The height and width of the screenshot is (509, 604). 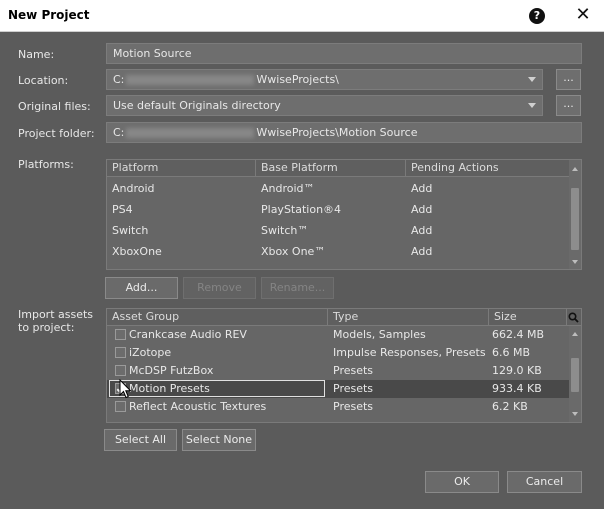 What do you see at coordinates (511, 352) in the screenshot?
I see `asset-size: 6.6 MB` at bounding box center [511, 352].